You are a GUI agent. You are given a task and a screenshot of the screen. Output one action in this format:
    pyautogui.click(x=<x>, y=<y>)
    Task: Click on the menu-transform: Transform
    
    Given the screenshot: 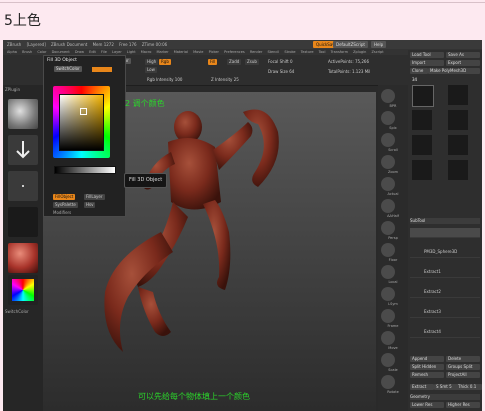 What is the action you would take?
    pyautogui.click(x=339, y=52)
    